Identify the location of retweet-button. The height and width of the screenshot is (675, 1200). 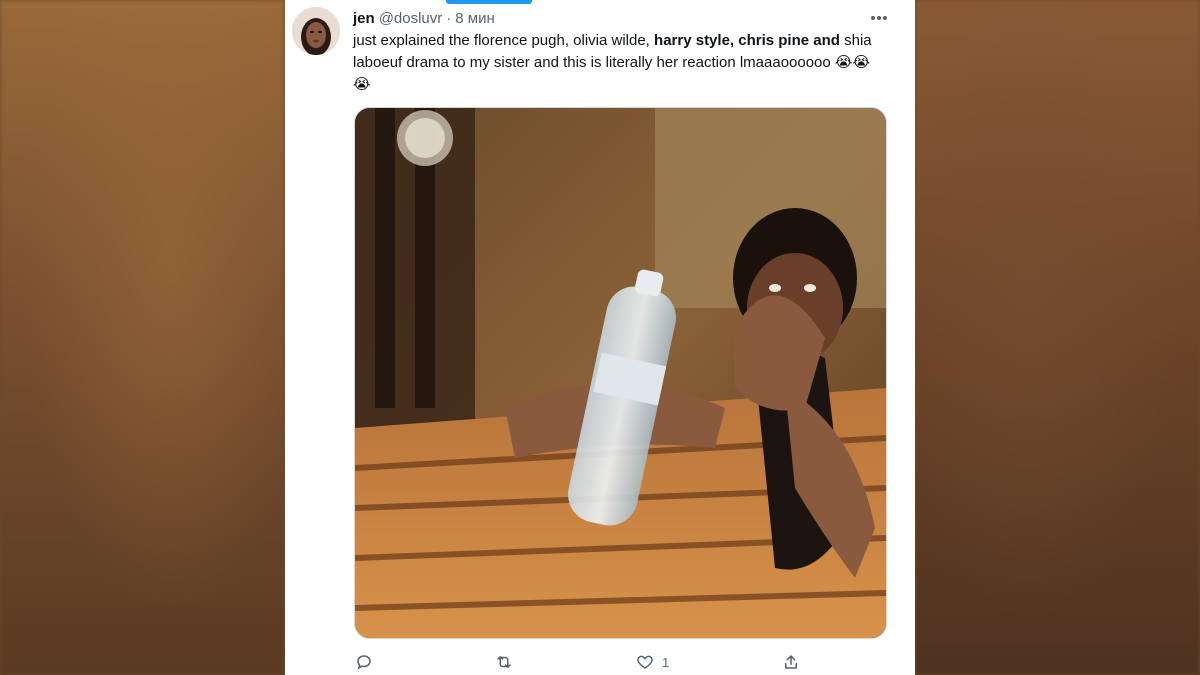
(504, 662).